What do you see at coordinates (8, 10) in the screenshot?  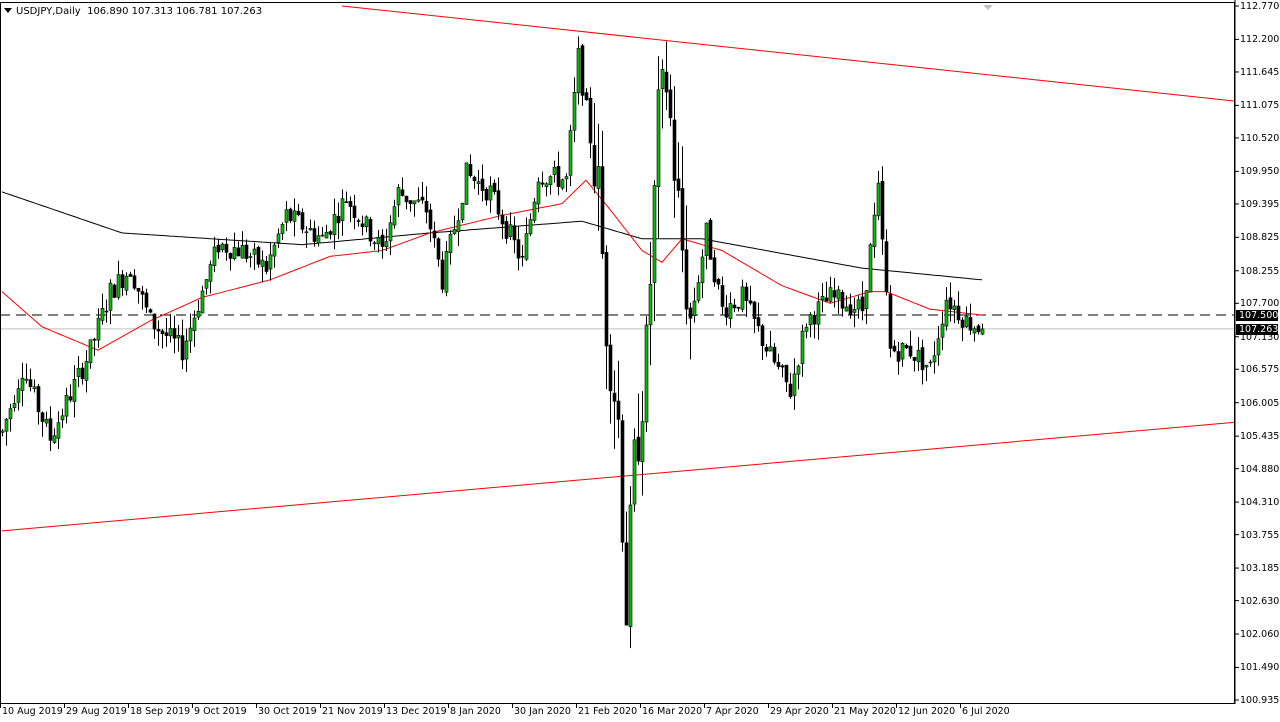 I see `collapse-triangle-icon` at bounding box center [8, 10].